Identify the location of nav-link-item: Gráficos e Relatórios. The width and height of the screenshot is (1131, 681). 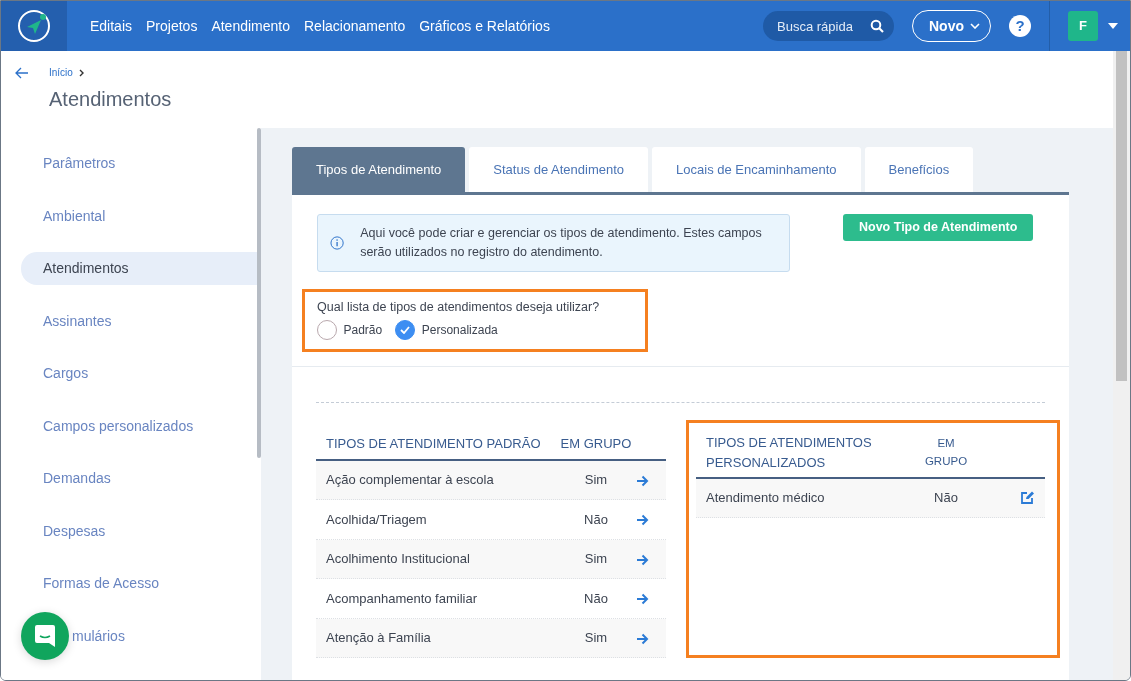
(484, 26).